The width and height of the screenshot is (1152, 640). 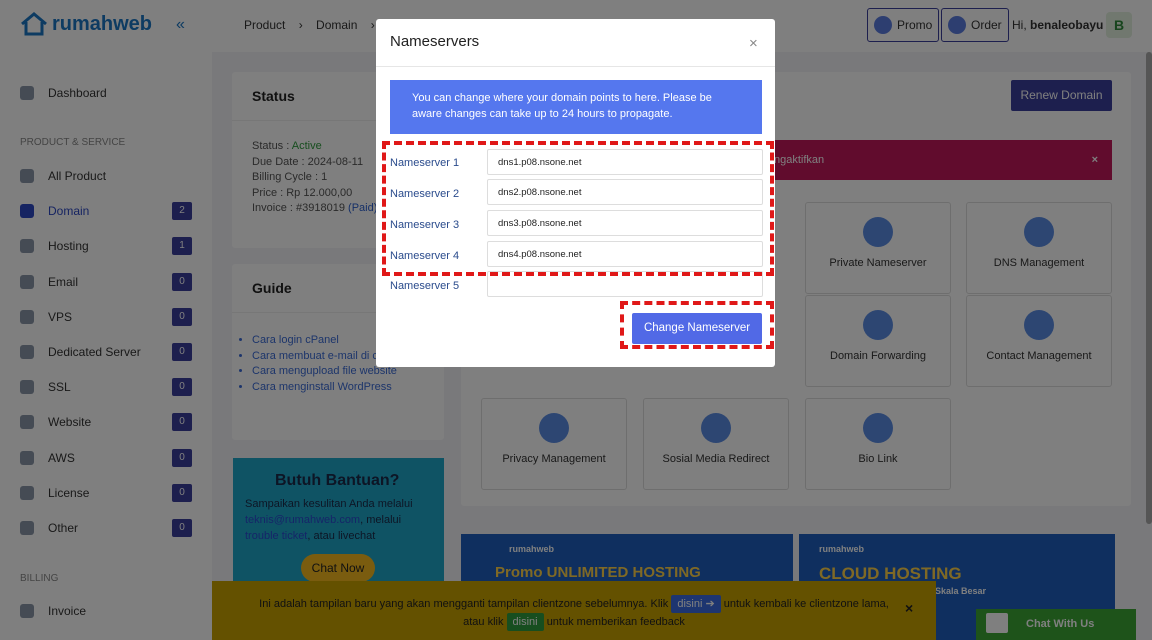 I want to click on highlight-nameserver-fields, so click(x=578, y=208).